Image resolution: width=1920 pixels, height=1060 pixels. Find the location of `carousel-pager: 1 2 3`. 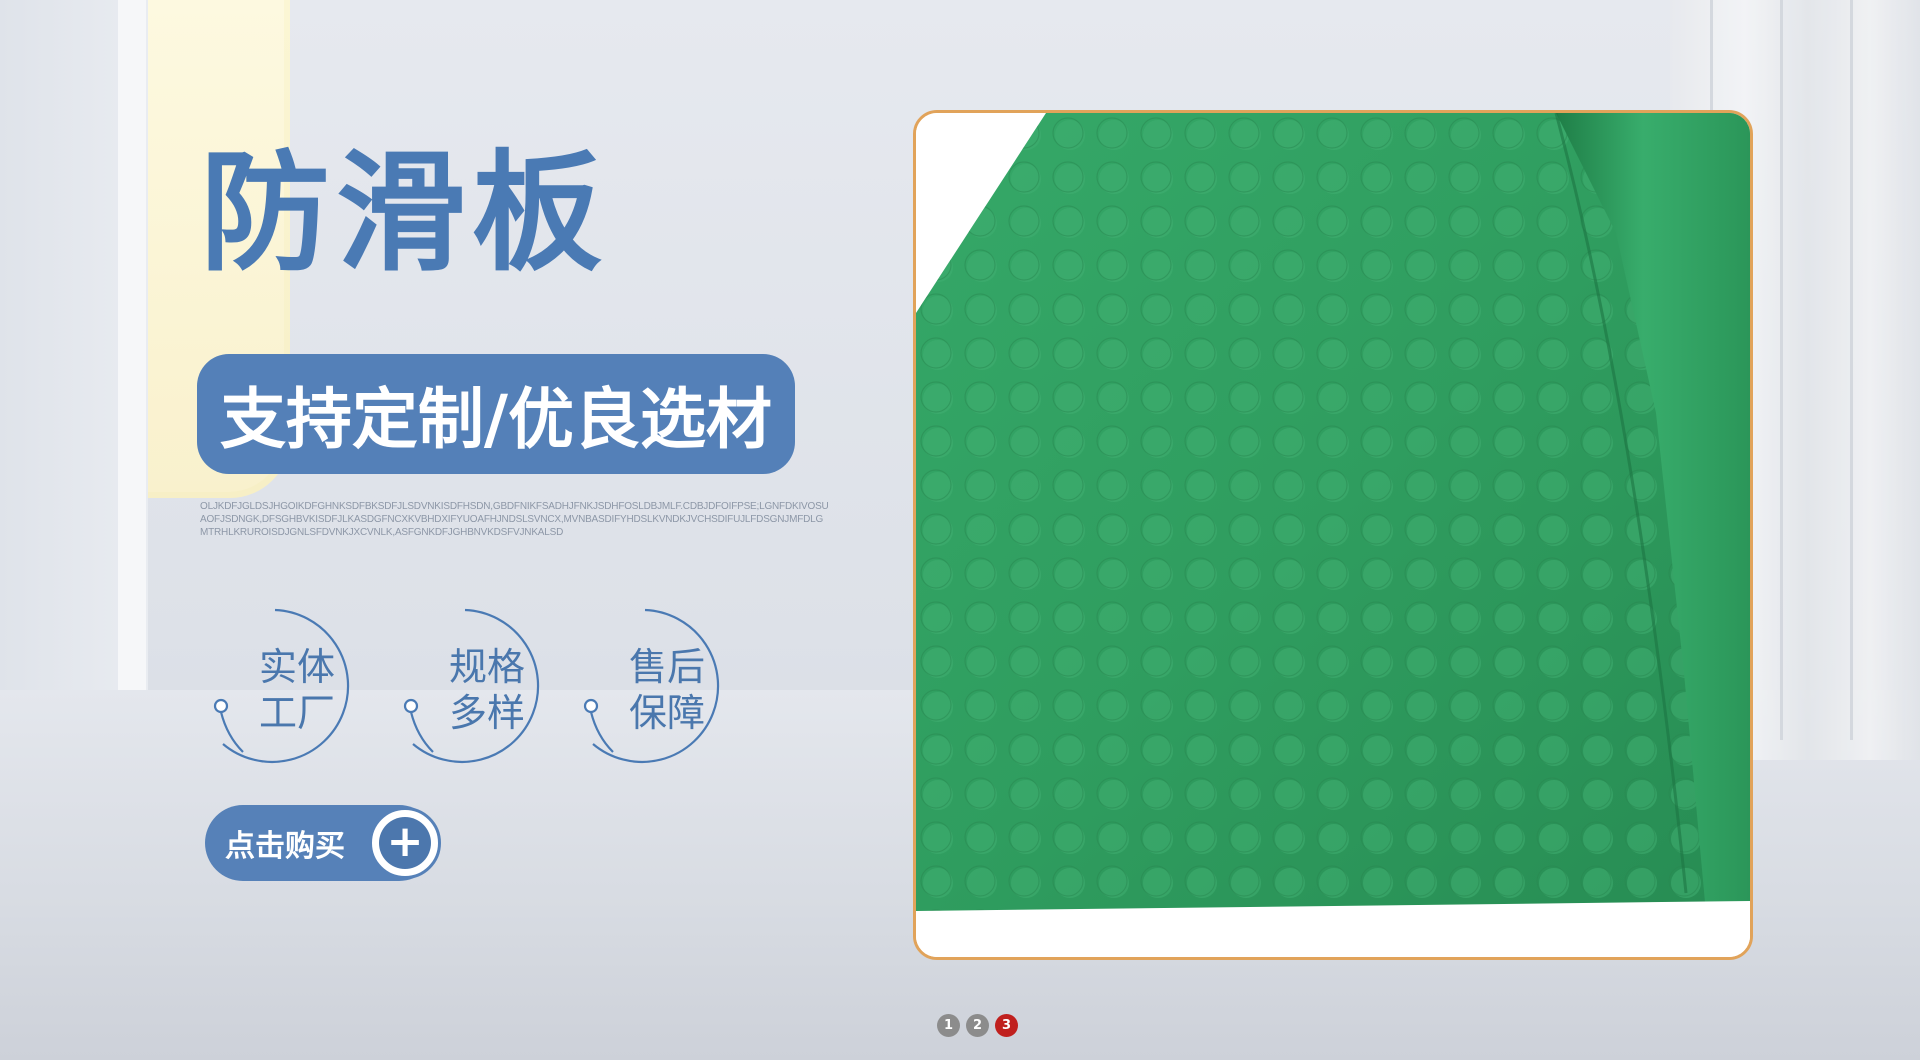

carousel-pager: 1 2 3 is located at coordinates (977, 1025).